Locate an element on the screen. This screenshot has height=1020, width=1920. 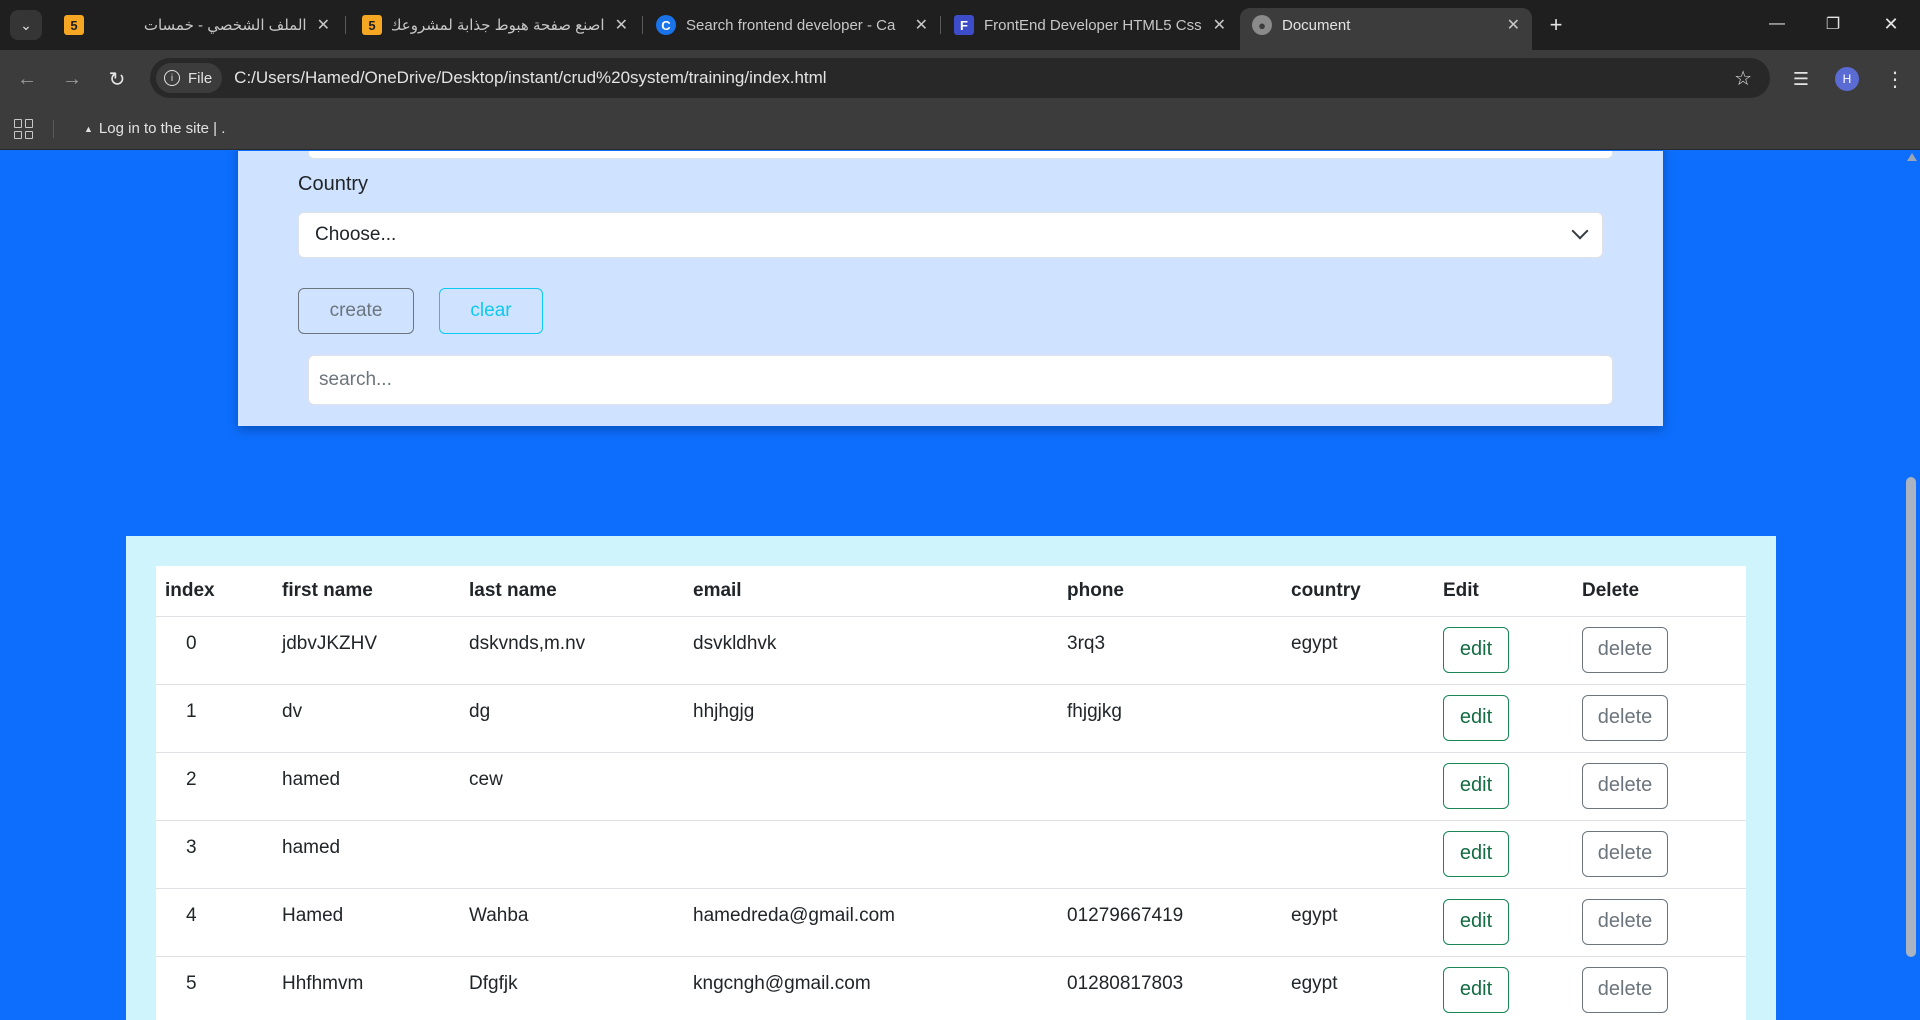
cell-last-name is located at coordinates (572, 854).